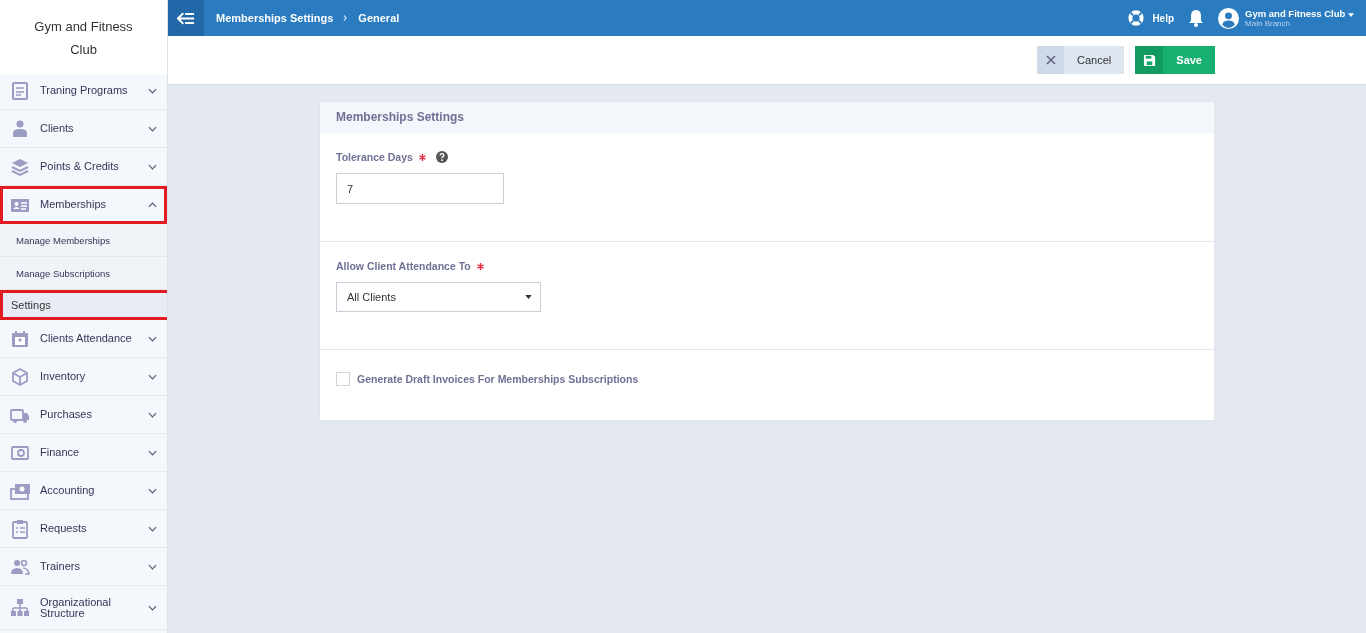 The width and height of the screenshot is (1366, 633). What do you see at coordinates (1196, 18) in the screenshot?
I see `notification-bell-icon` at bounding box center [1196, 18].